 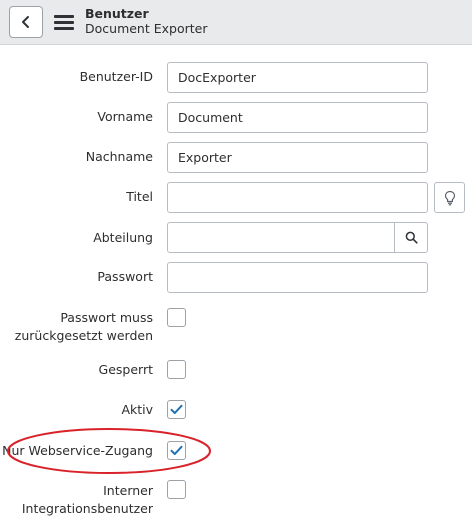 I want to click on first-name-field, so click(x=297, y=117).